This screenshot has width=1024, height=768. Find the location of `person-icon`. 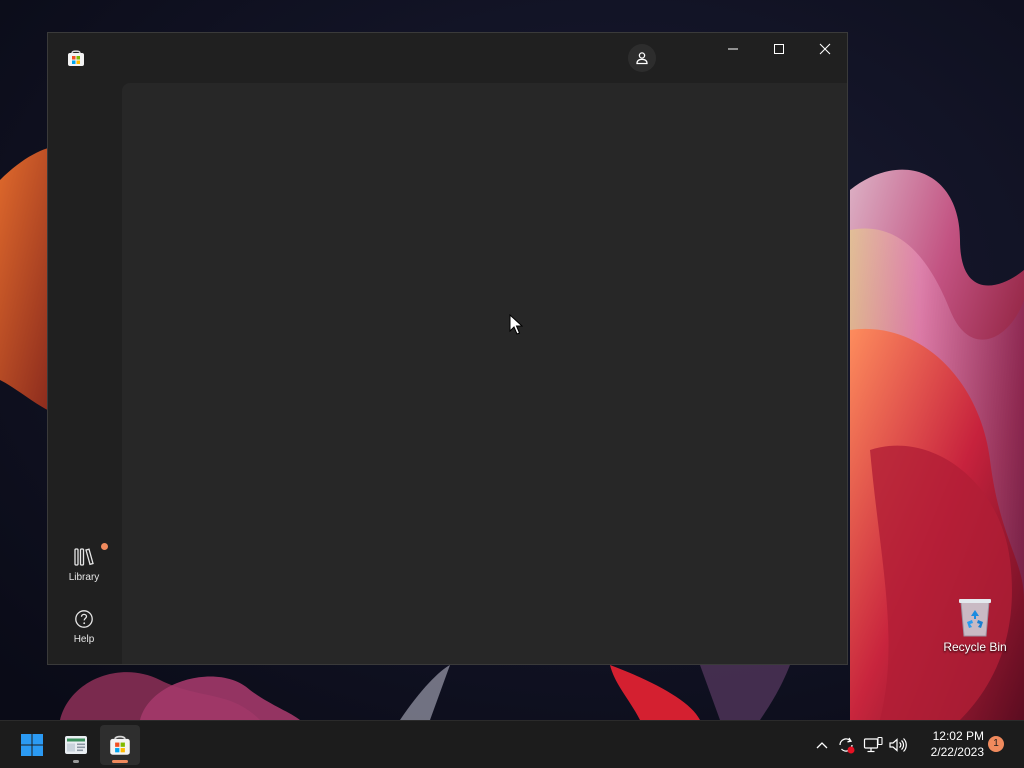

person-icon is located at coordinates (642, 58).